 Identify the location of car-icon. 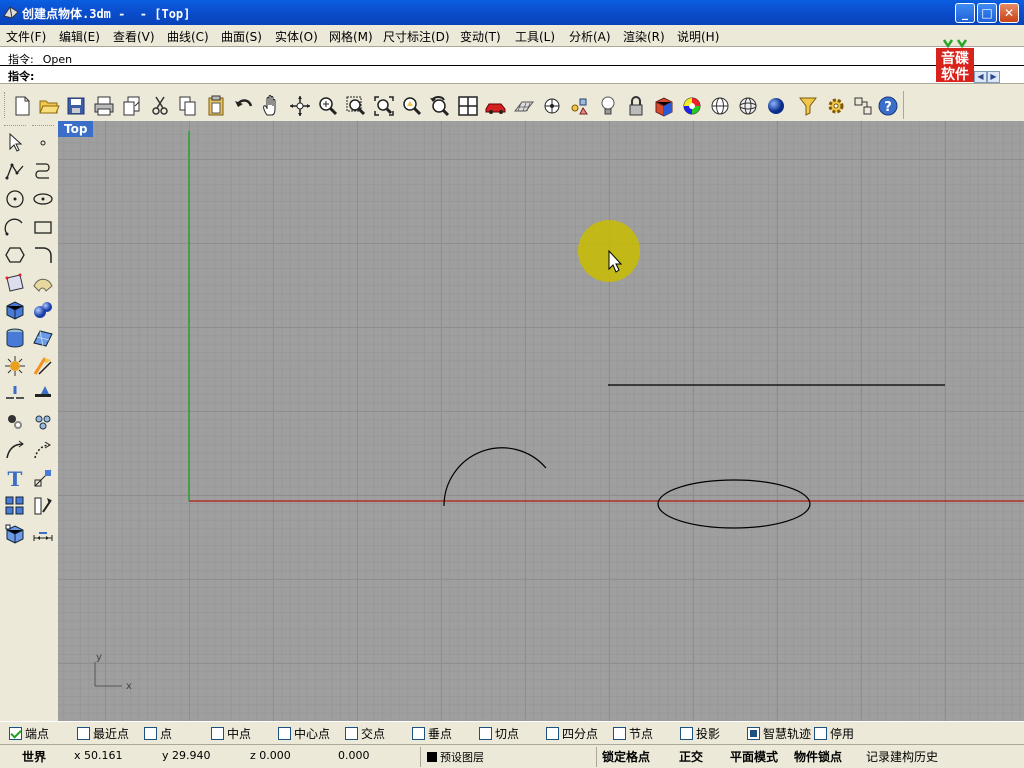
(496, 106).